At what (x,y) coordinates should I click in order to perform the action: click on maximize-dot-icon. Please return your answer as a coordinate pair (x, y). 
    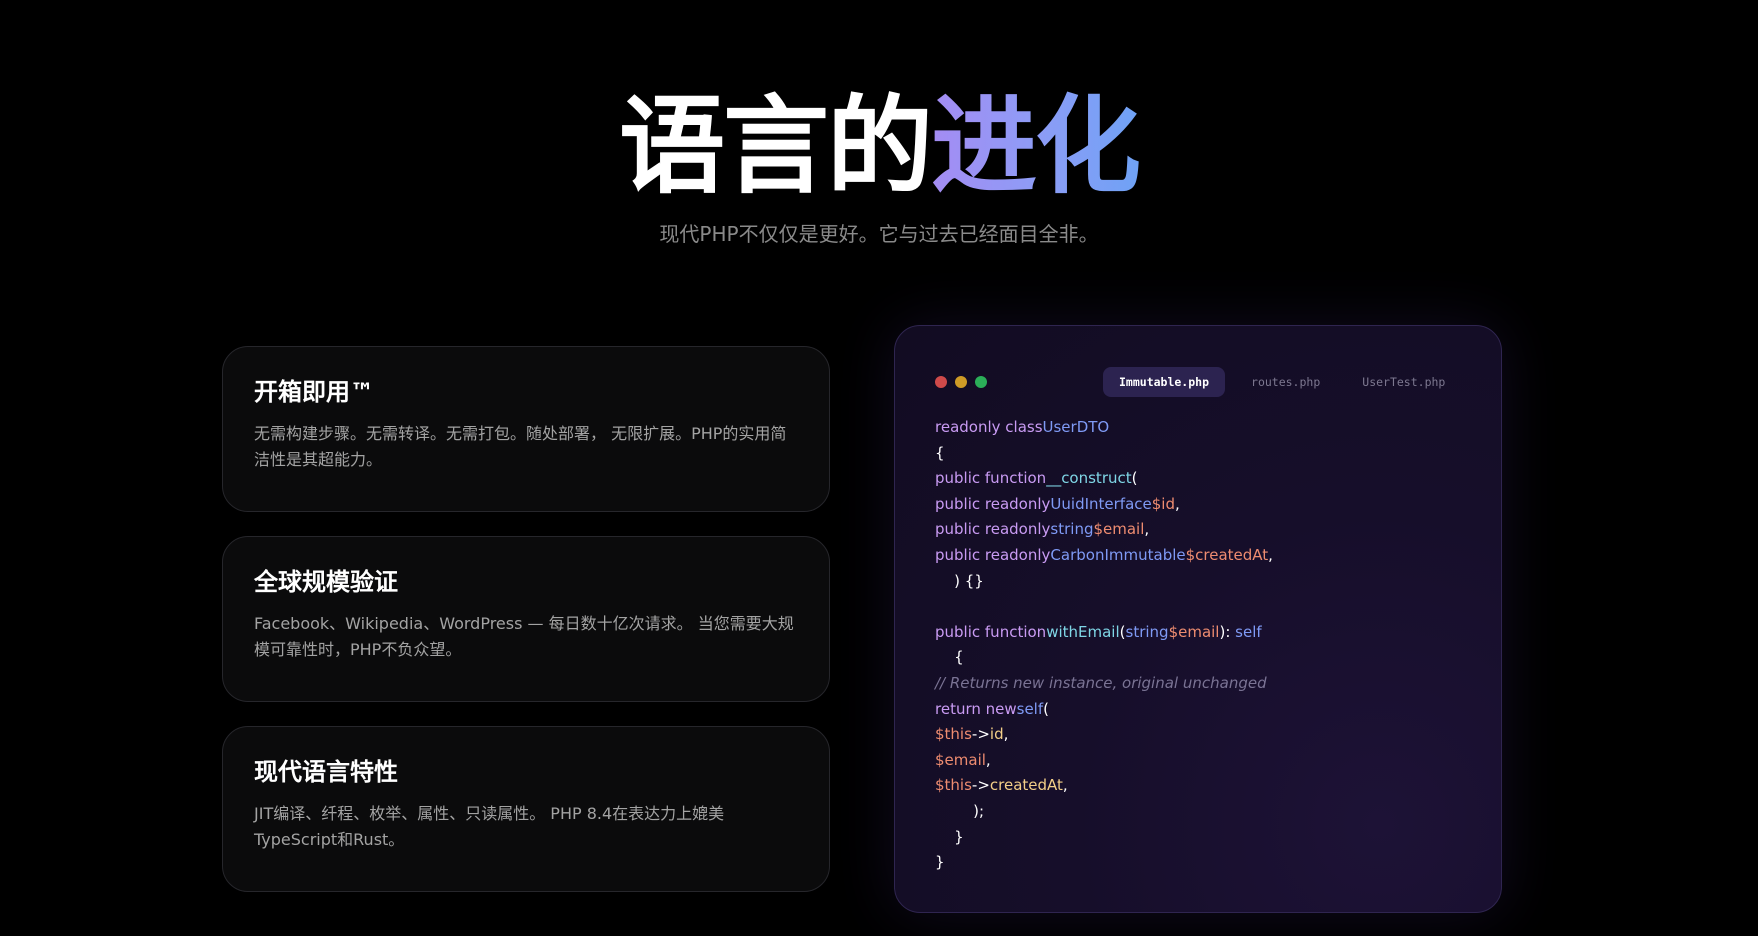
    Looking at the image, I should click on (981, 382).